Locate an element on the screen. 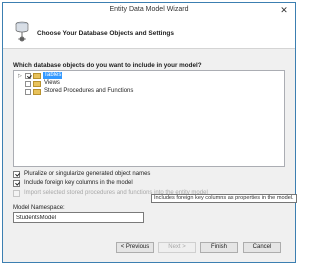  foreign-key-label: Include foreign key columns in the model is located at coordinates (78, 183).